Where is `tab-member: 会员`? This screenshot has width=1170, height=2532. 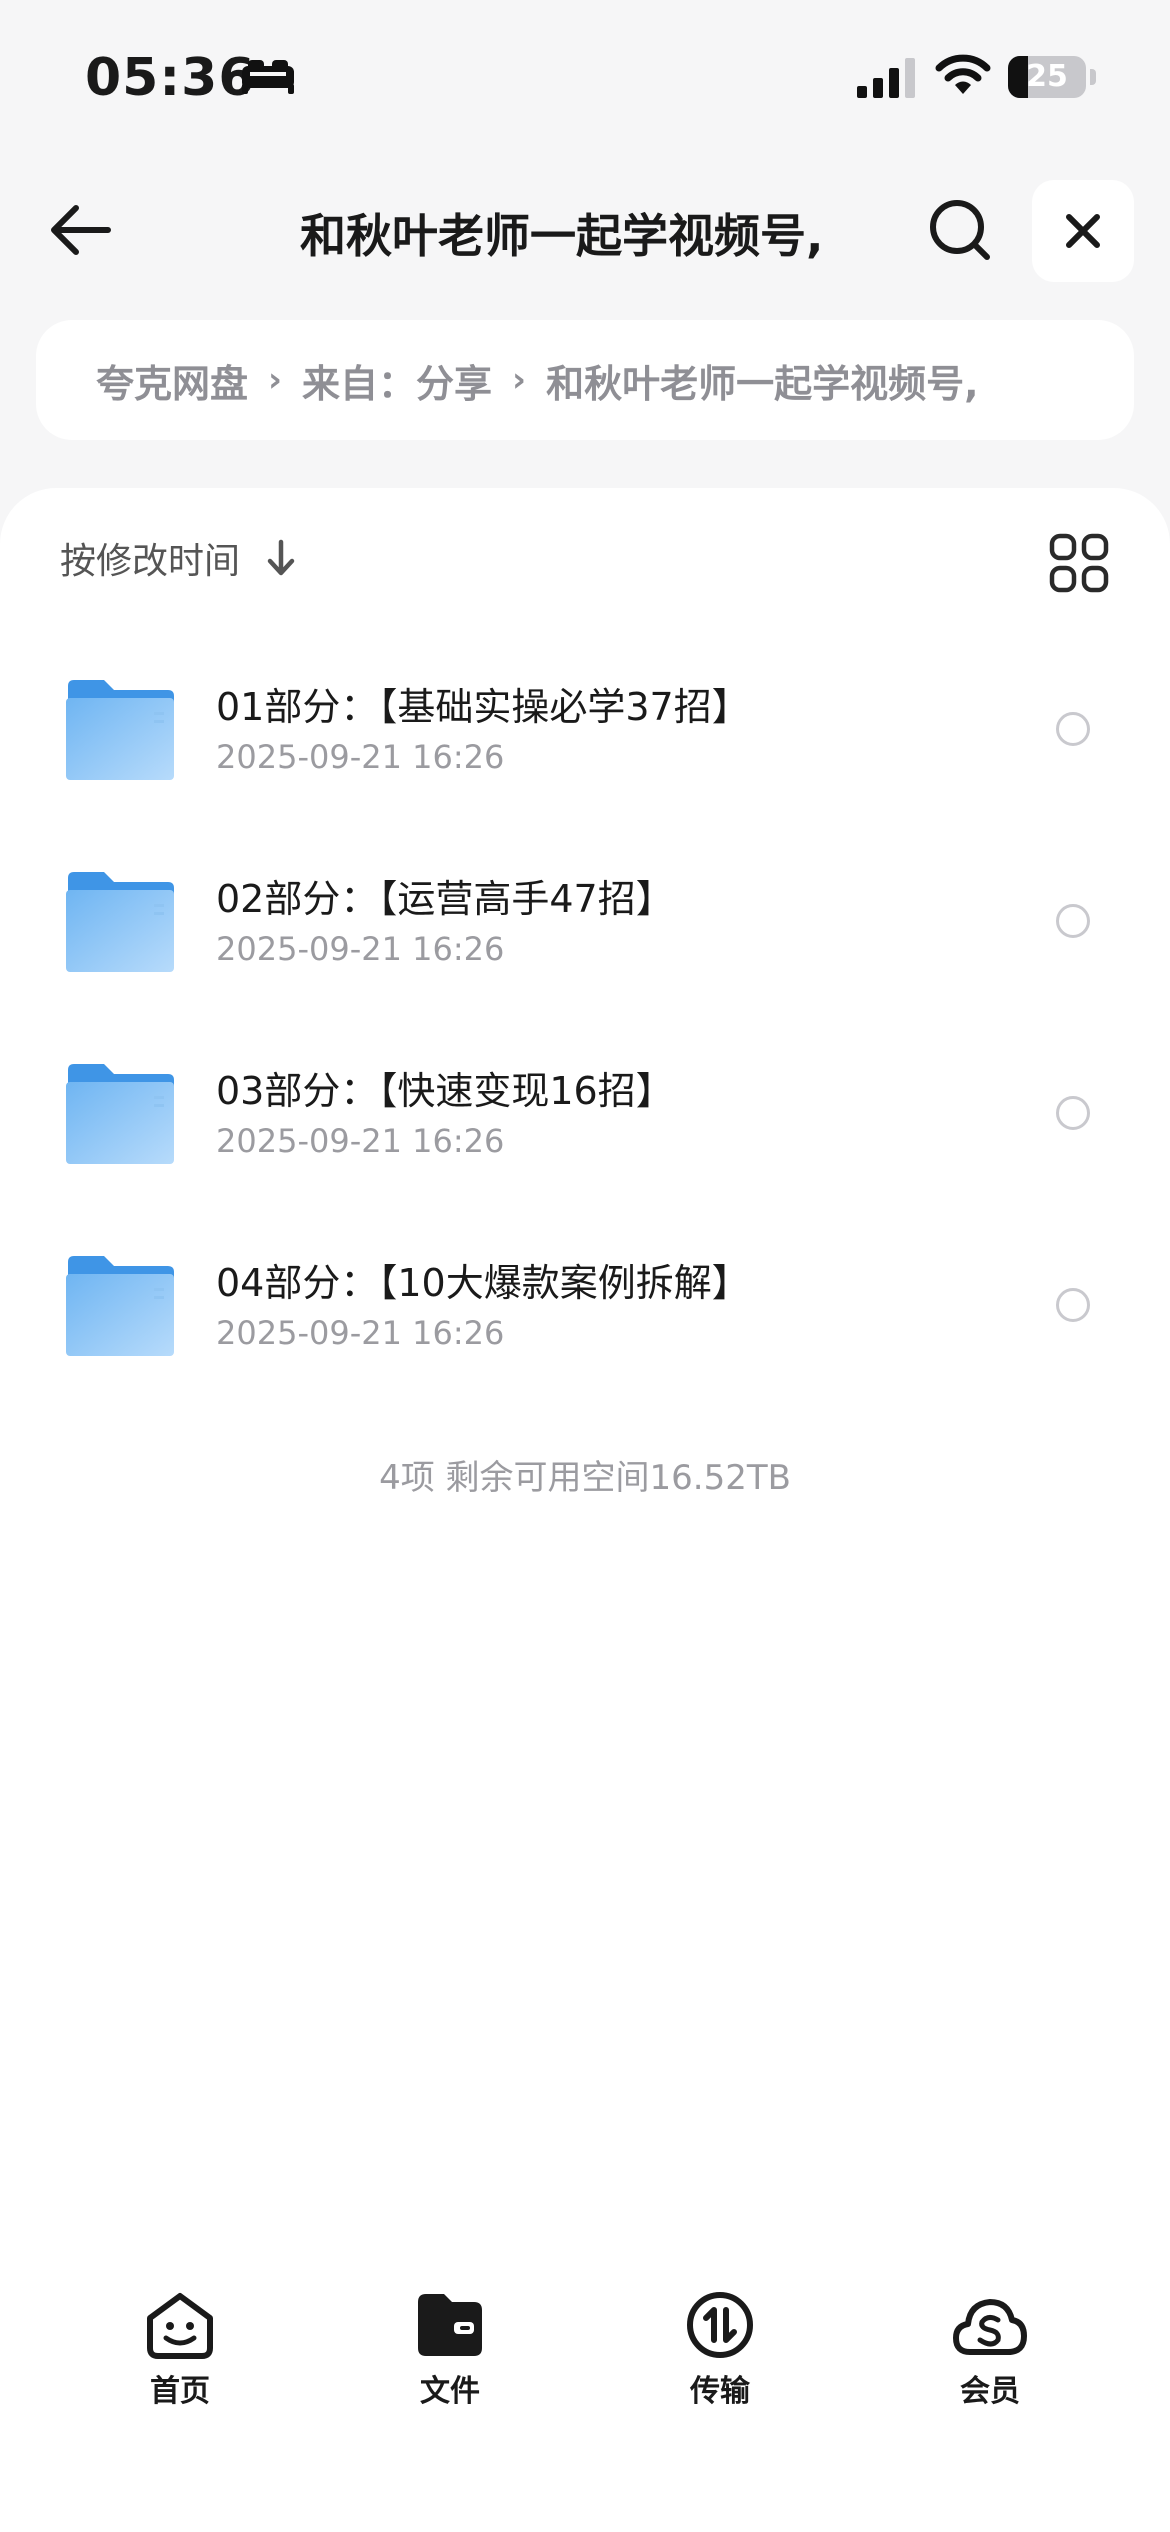 tab-member: 会员 is located at coordinates (990, 2355).